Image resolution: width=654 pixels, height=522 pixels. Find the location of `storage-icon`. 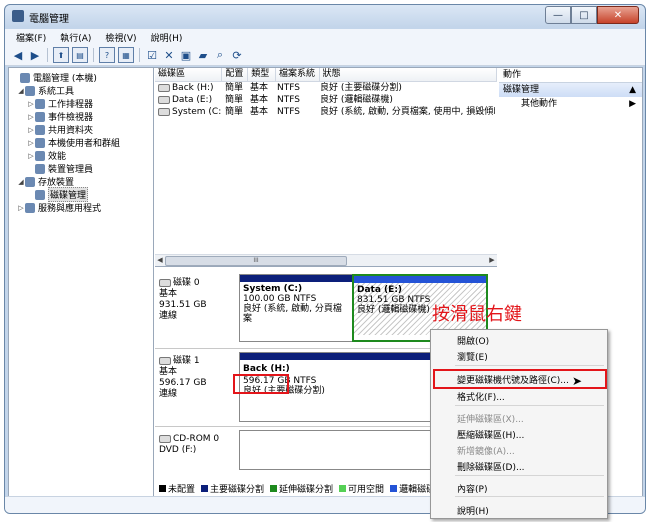

storage-icon is located at coordinates (30, 181).